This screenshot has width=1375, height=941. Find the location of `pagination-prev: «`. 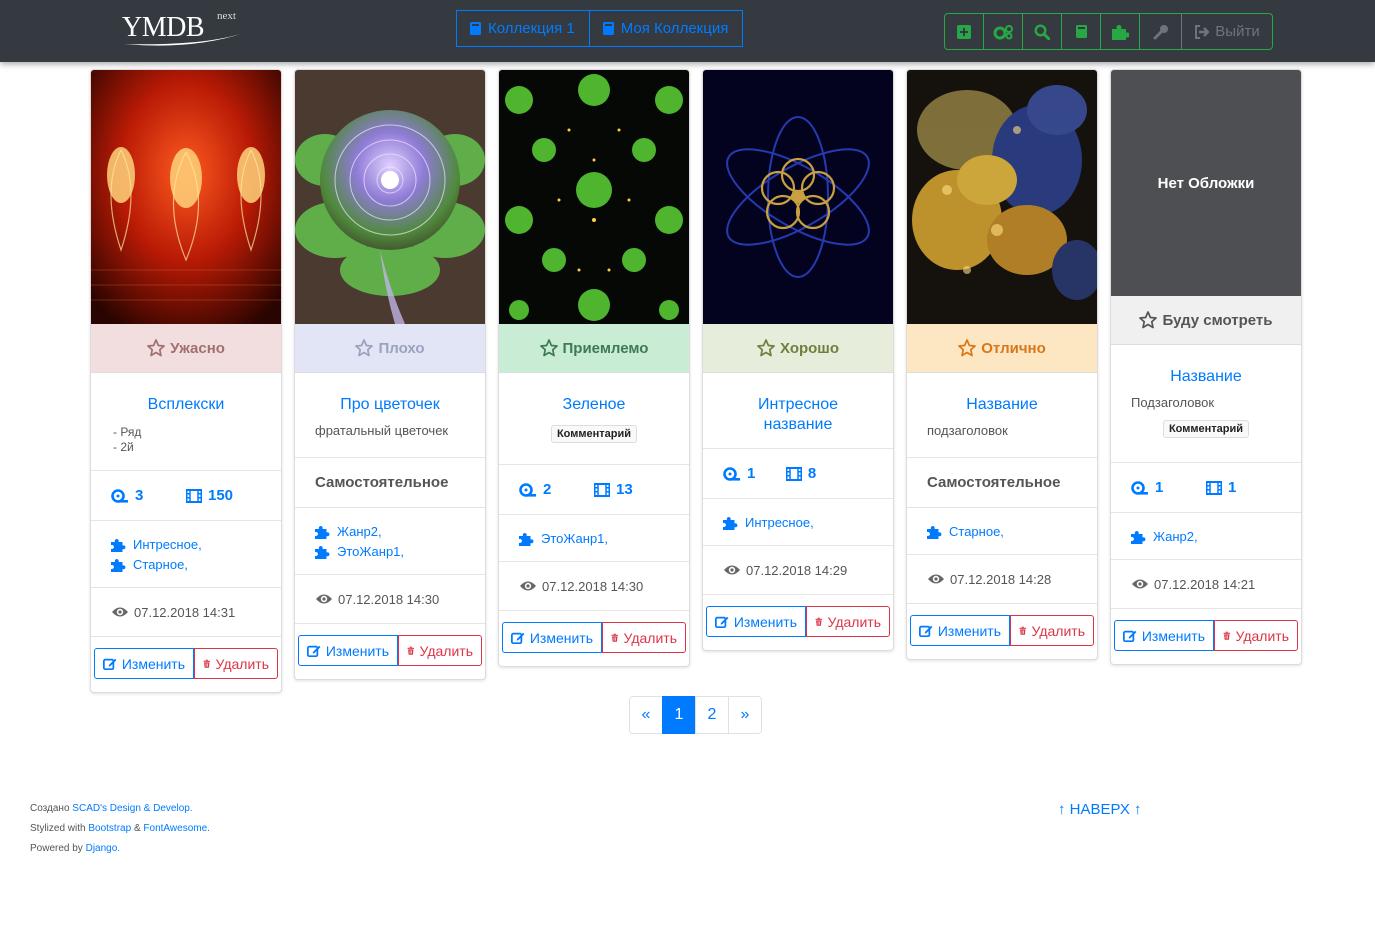

pagination-prev: « is located at coordinates (646, 715).